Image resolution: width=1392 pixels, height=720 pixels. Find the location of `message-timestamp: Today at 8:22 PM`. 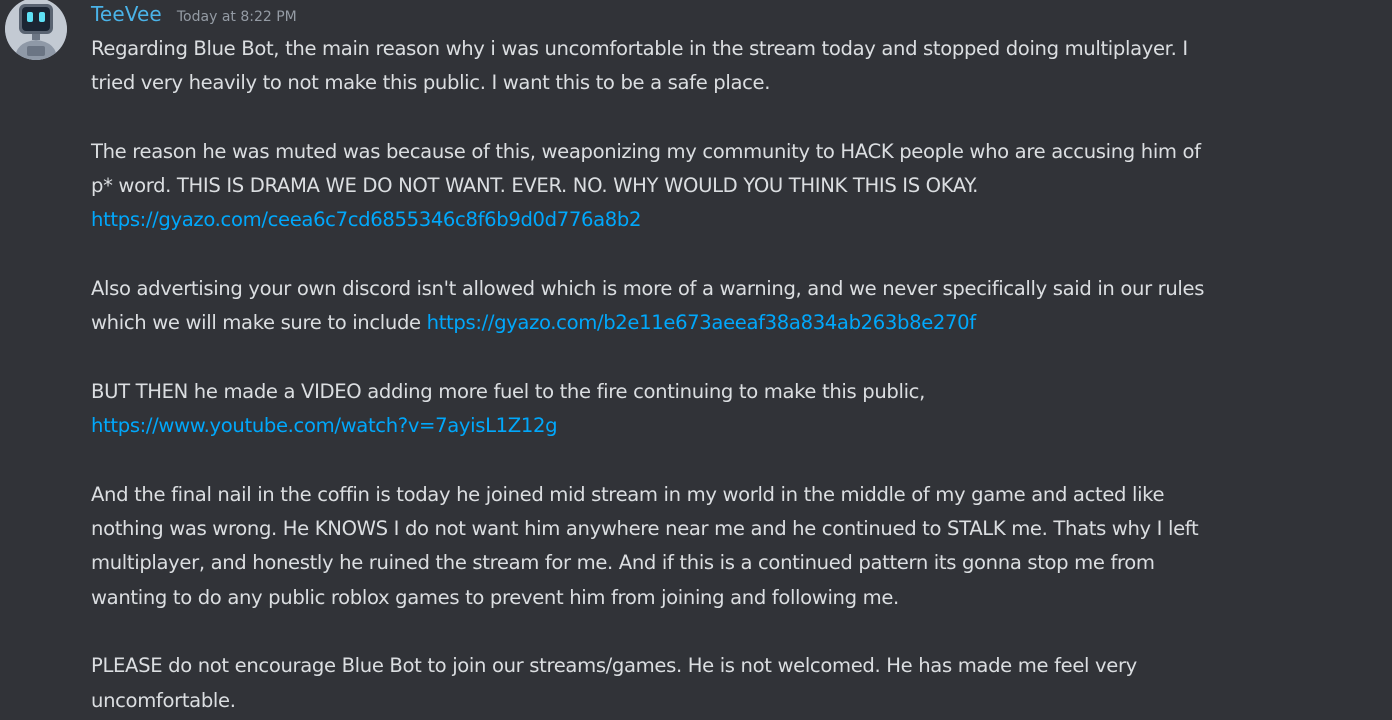

message-timestamp: Today at 8:22 PM is located at coordinates (237, 17).